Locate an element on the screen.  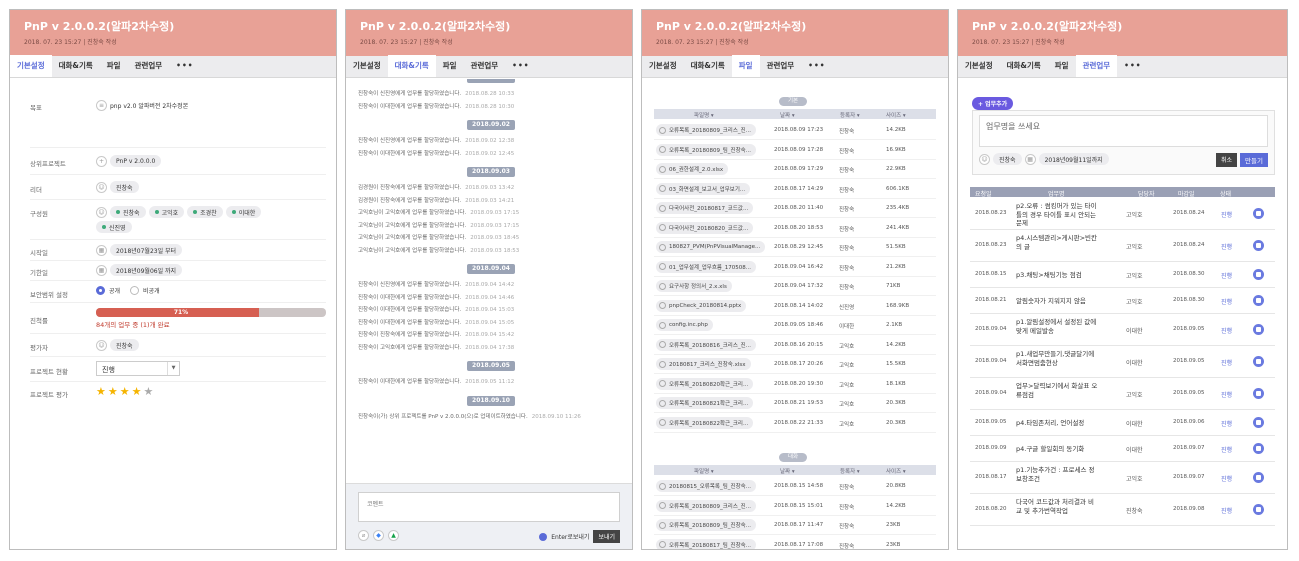
enter-send-label: Enter로보내기 is located at coordinates (570, 536).